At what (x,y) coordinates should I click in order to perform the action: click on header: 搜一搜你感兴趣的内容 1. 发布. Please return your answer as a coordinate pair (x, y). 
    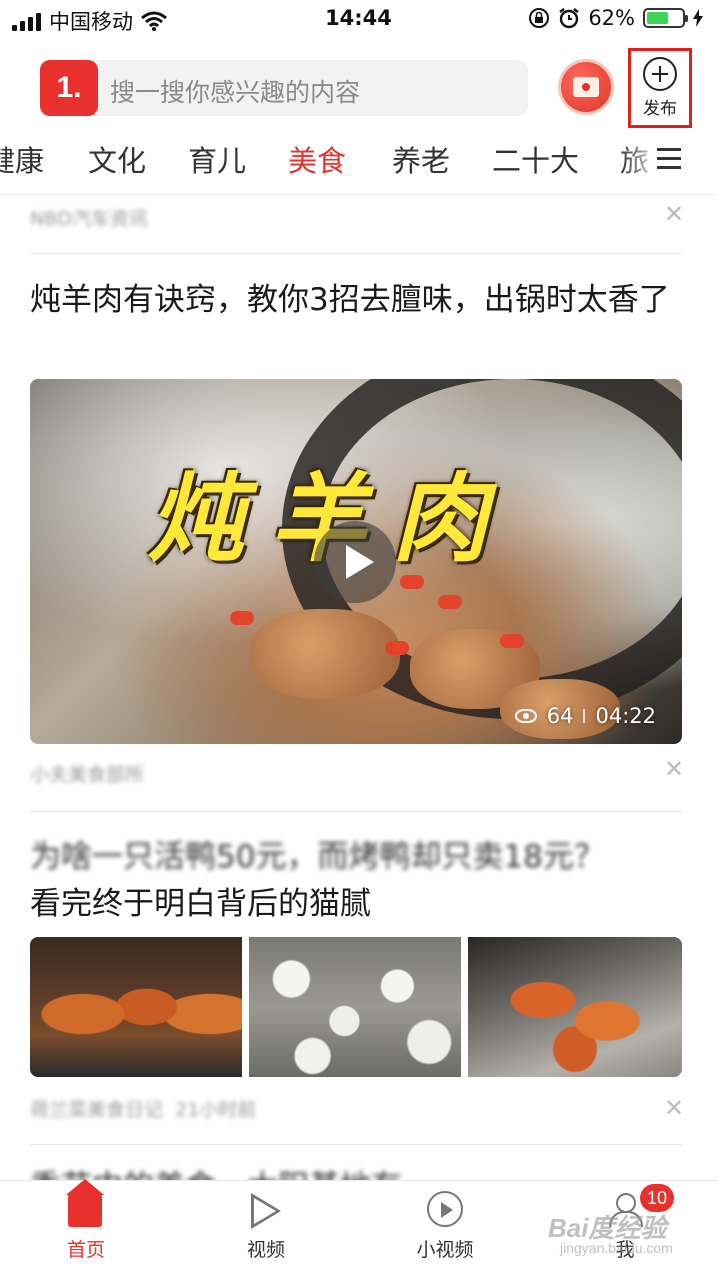
    Looking at the image, I should click on (358, 88).